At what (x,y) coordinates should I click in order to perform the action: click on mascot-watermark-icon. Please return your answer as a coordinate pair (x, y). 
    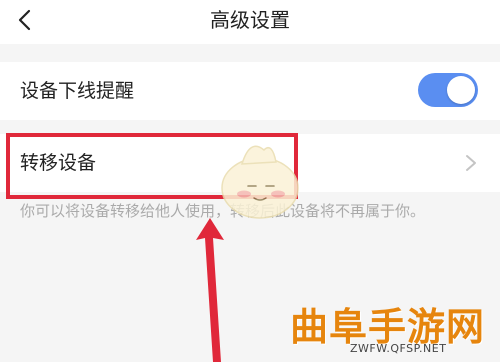
    Looking at the image, I should click on (260, 182).